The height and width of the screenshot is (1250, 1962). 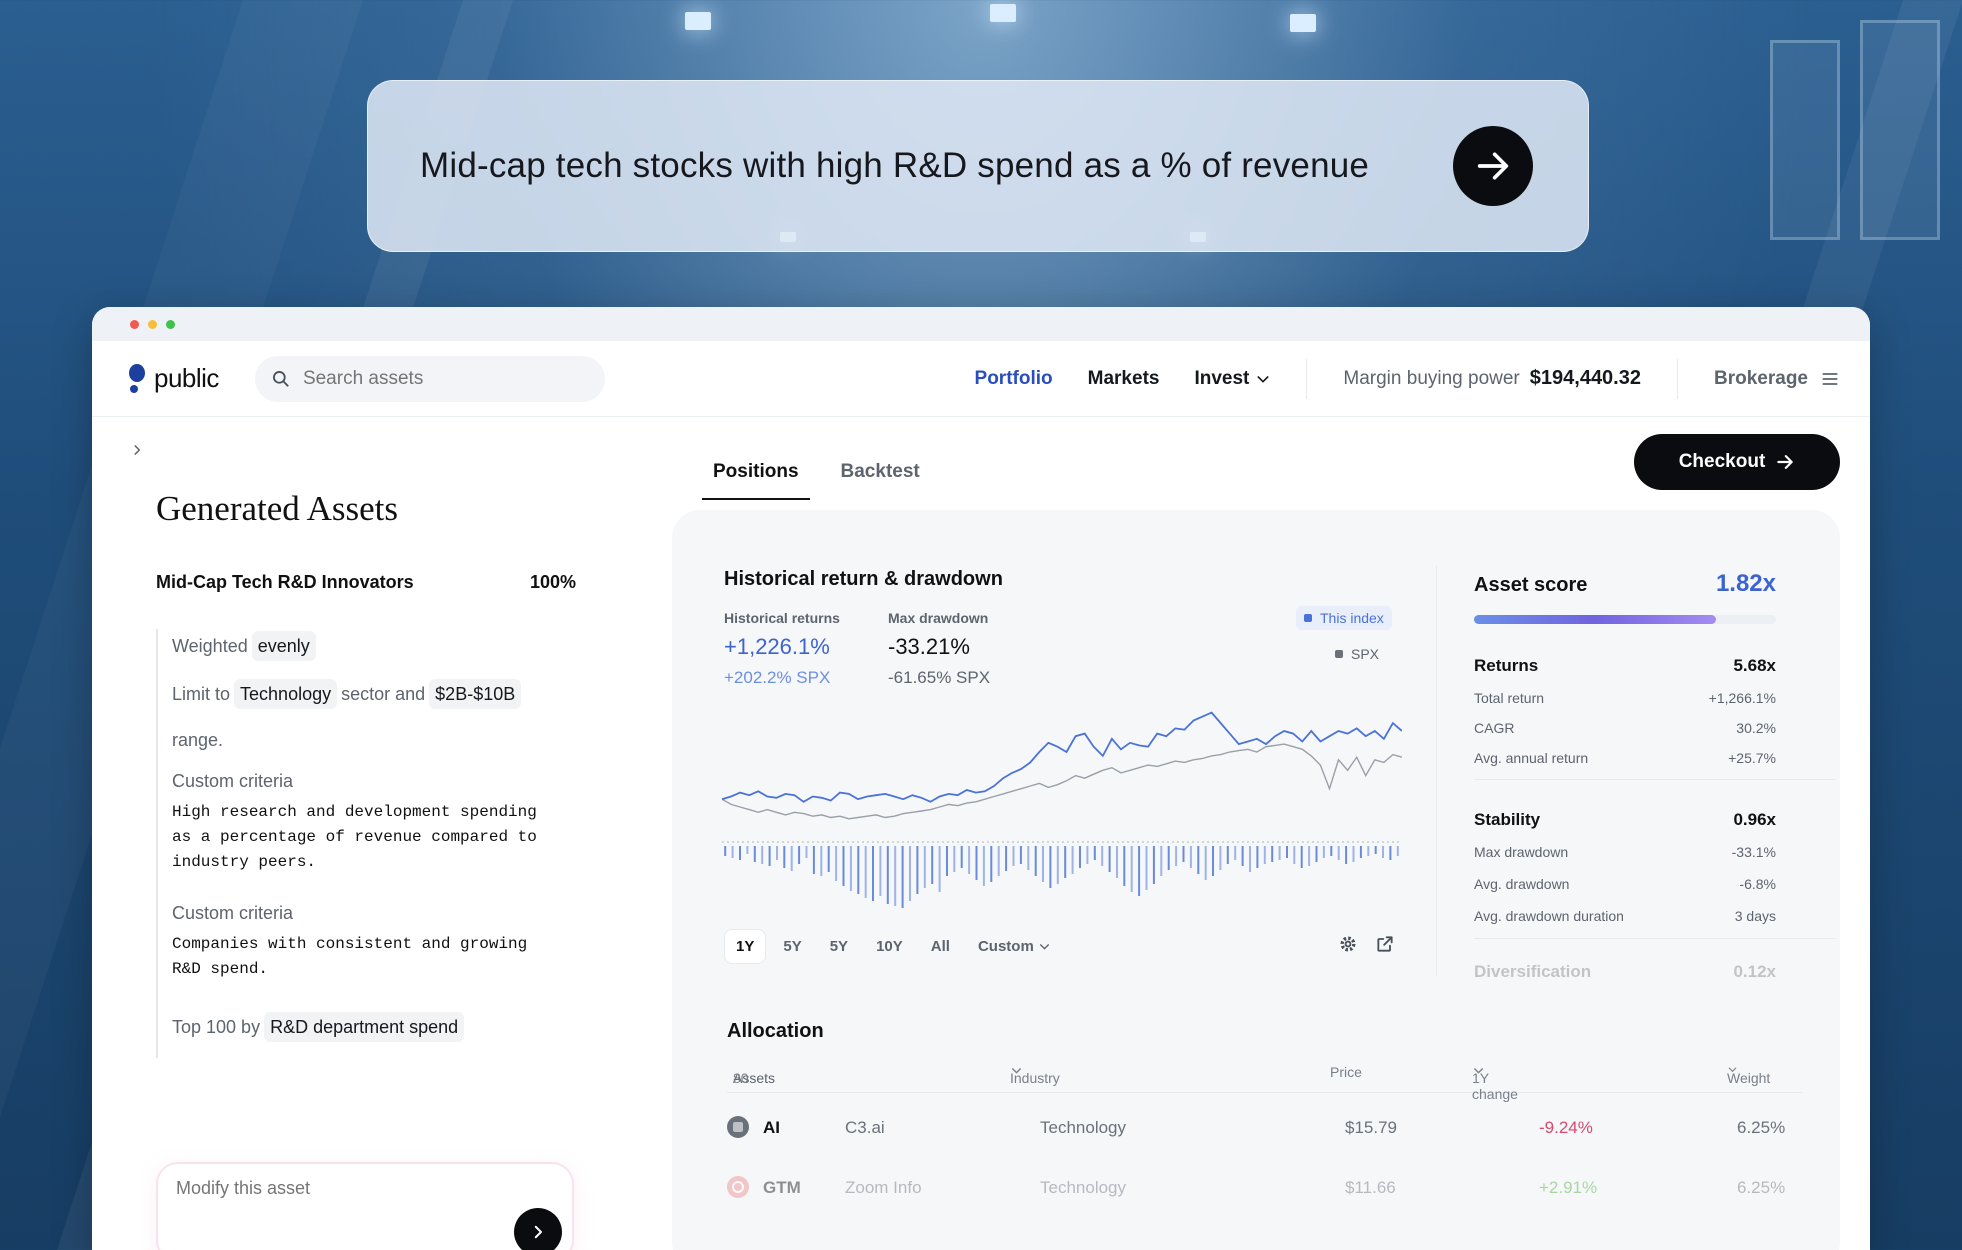 What do you see at coordinates (782, 618) in the screenshot?
I see `historical-returns-label: Historical returns` at bounding box center [782, 618].